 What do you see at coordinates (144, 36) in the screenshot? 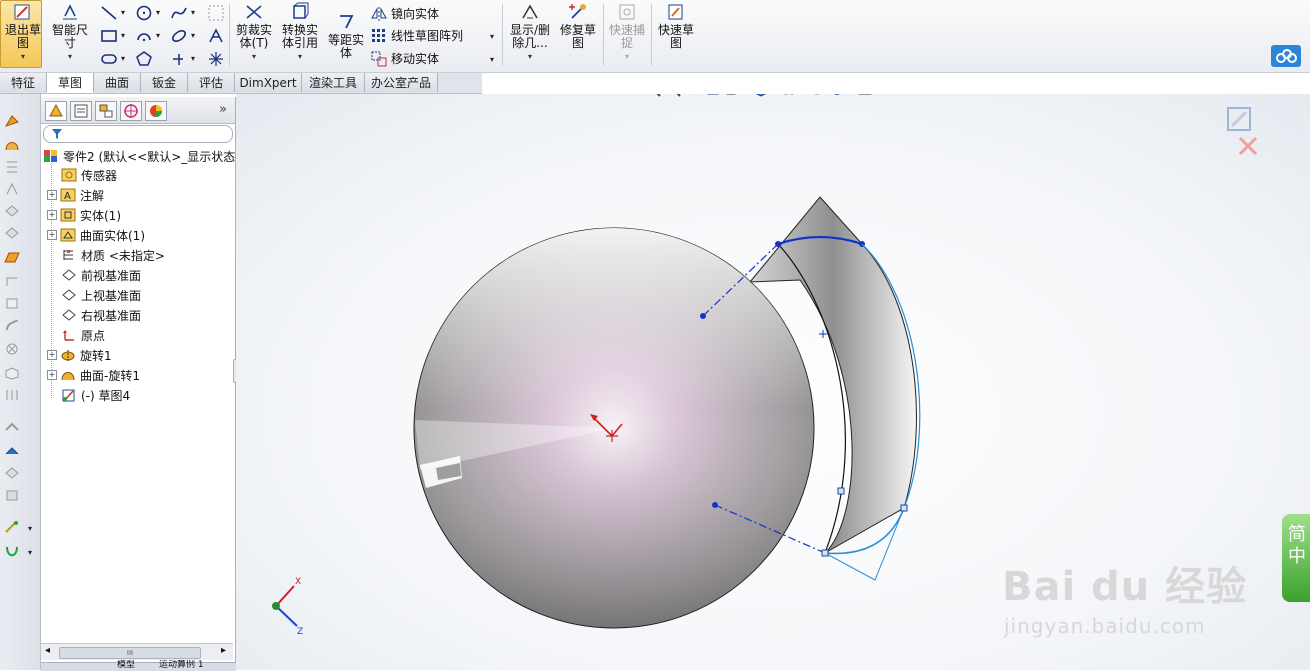
I see `arc-tool-icon` at bounding box center [144, 36].